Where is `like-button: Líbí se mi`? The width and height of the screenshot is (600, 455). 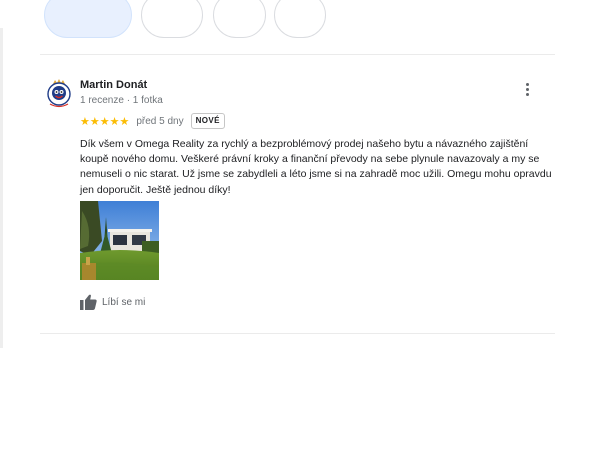
like-button: Líbí se mi is located at coordinates (112, 302).